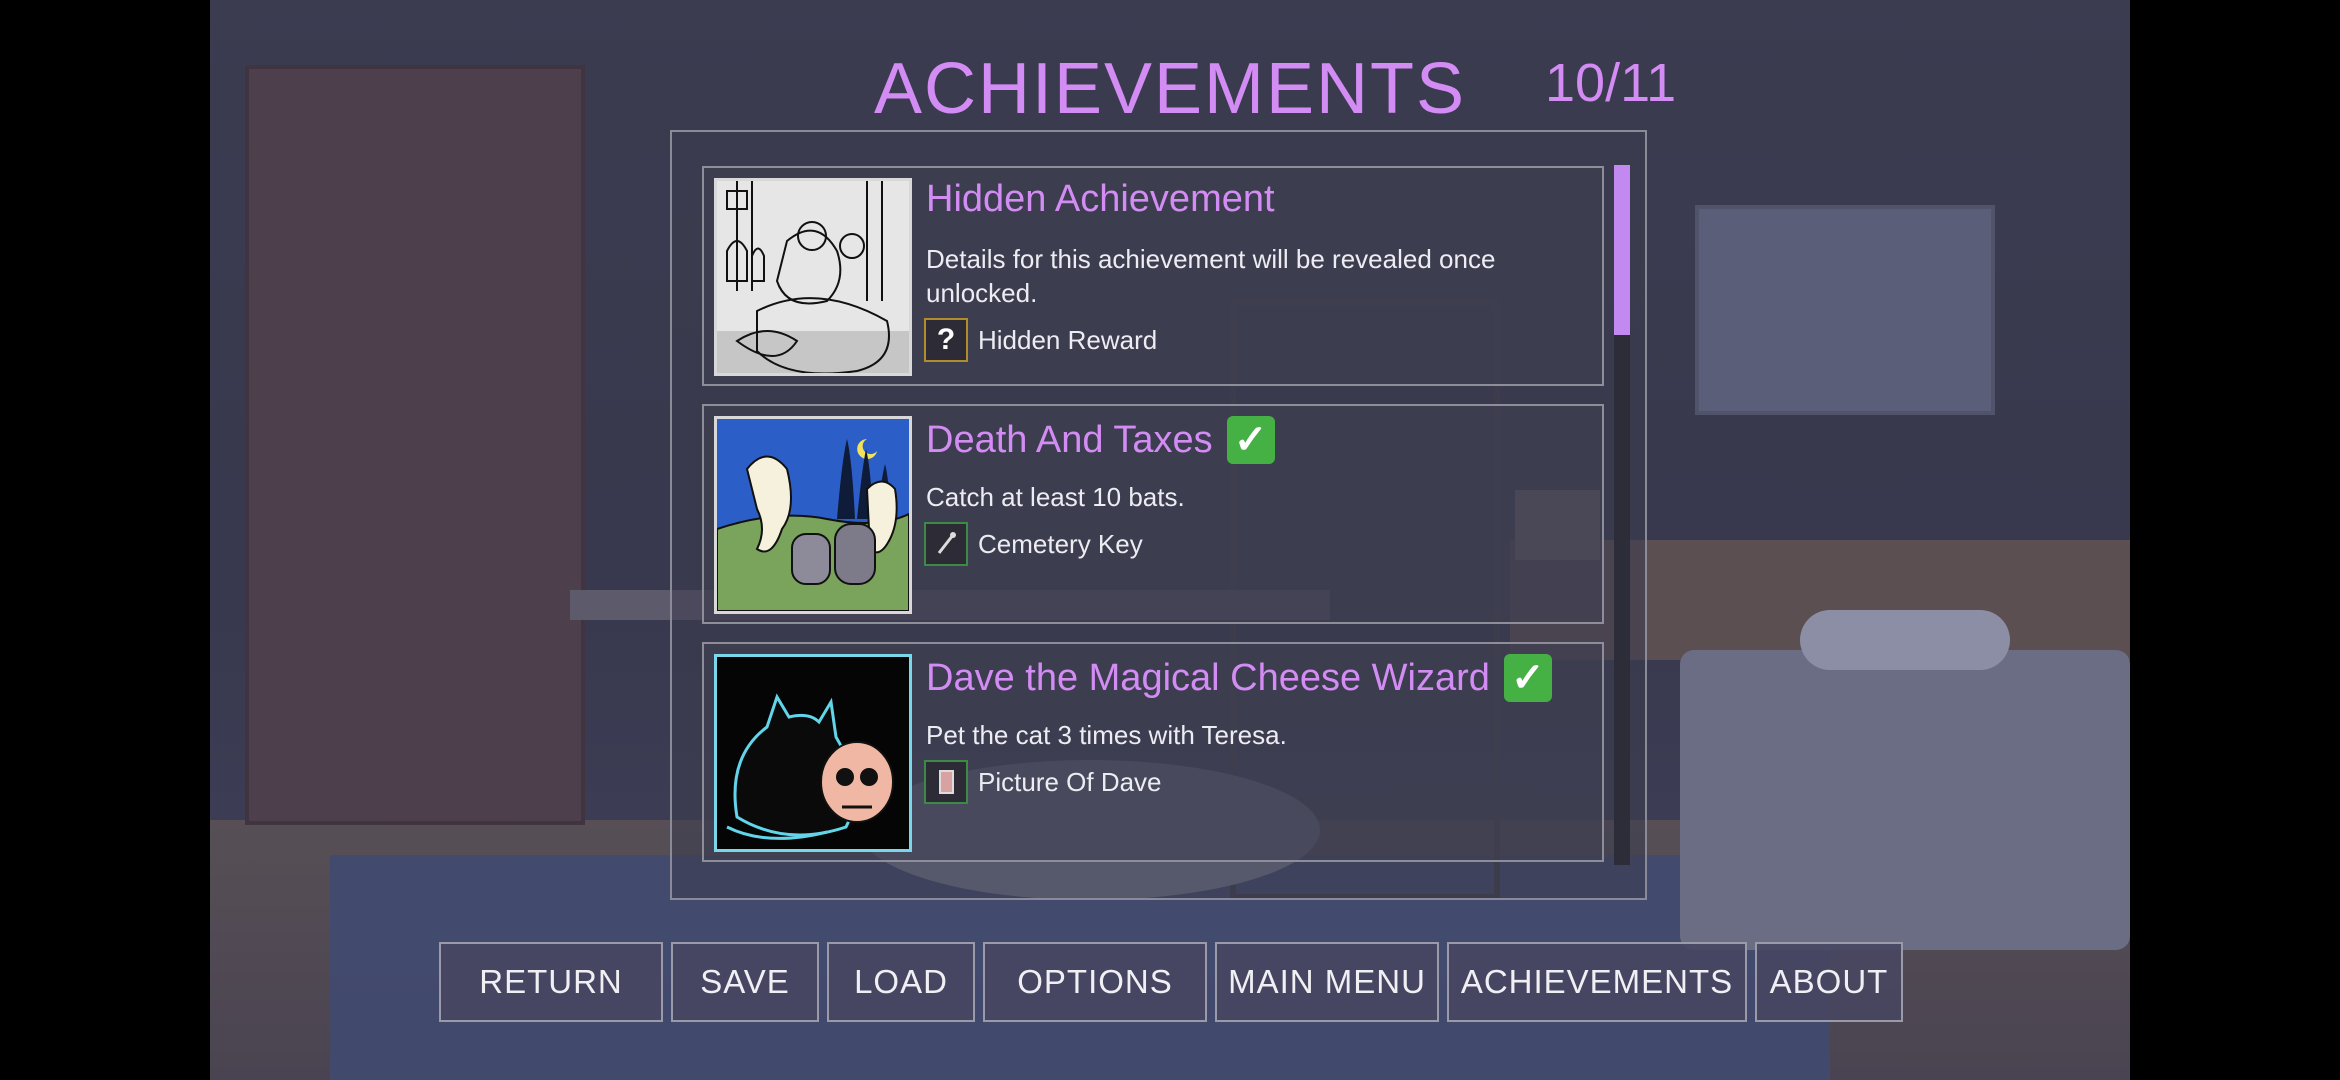  I want to click on options-button: OPTIONS, so click(1095, 982).